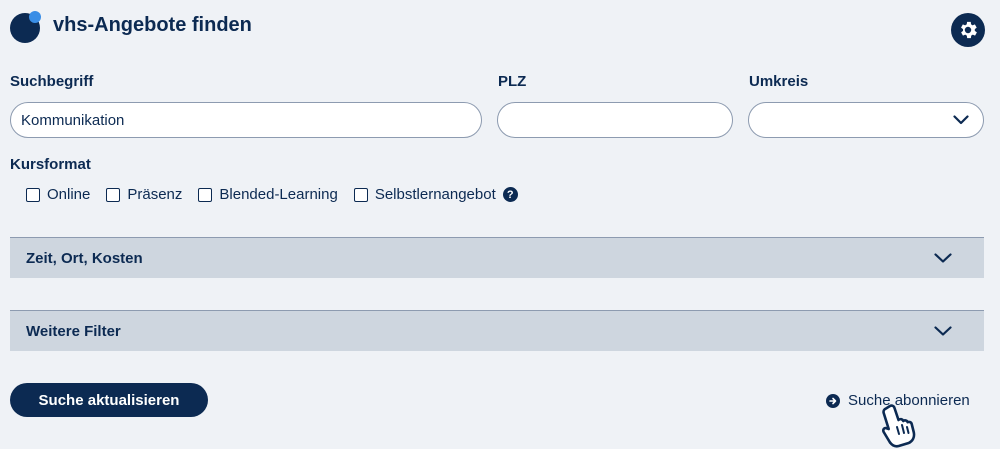 This screenshot has width=1000, height=449. What do you see at coordinates (497, 330) in the screenshot?
I see `accordion-weitere-filter: Weitere Filter` at bounding box center [497, 330].